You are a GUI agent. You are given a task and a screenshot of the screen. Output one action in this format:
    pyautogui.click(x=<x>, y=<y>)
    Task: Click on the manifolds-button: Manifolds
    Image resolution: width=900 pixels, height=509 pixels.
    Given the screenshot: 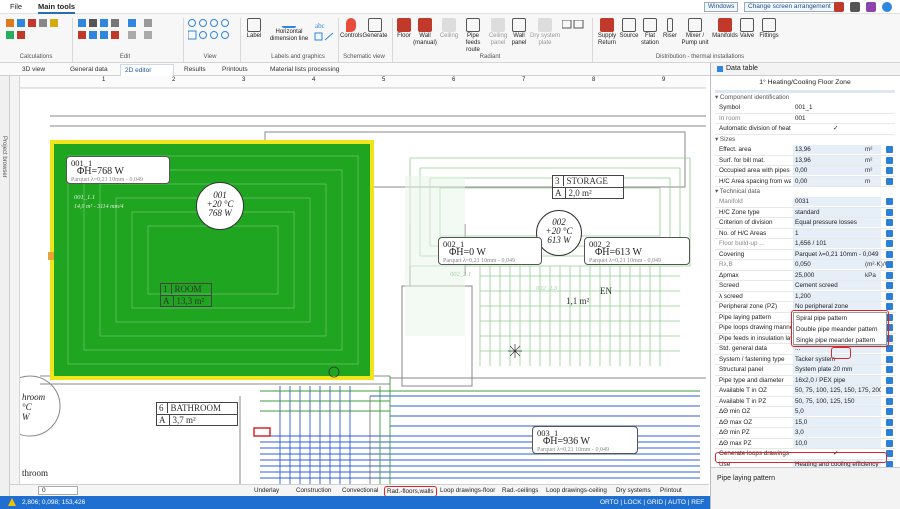 What is the action you would take?
    pyautogui.click(x=725, y=29)
    